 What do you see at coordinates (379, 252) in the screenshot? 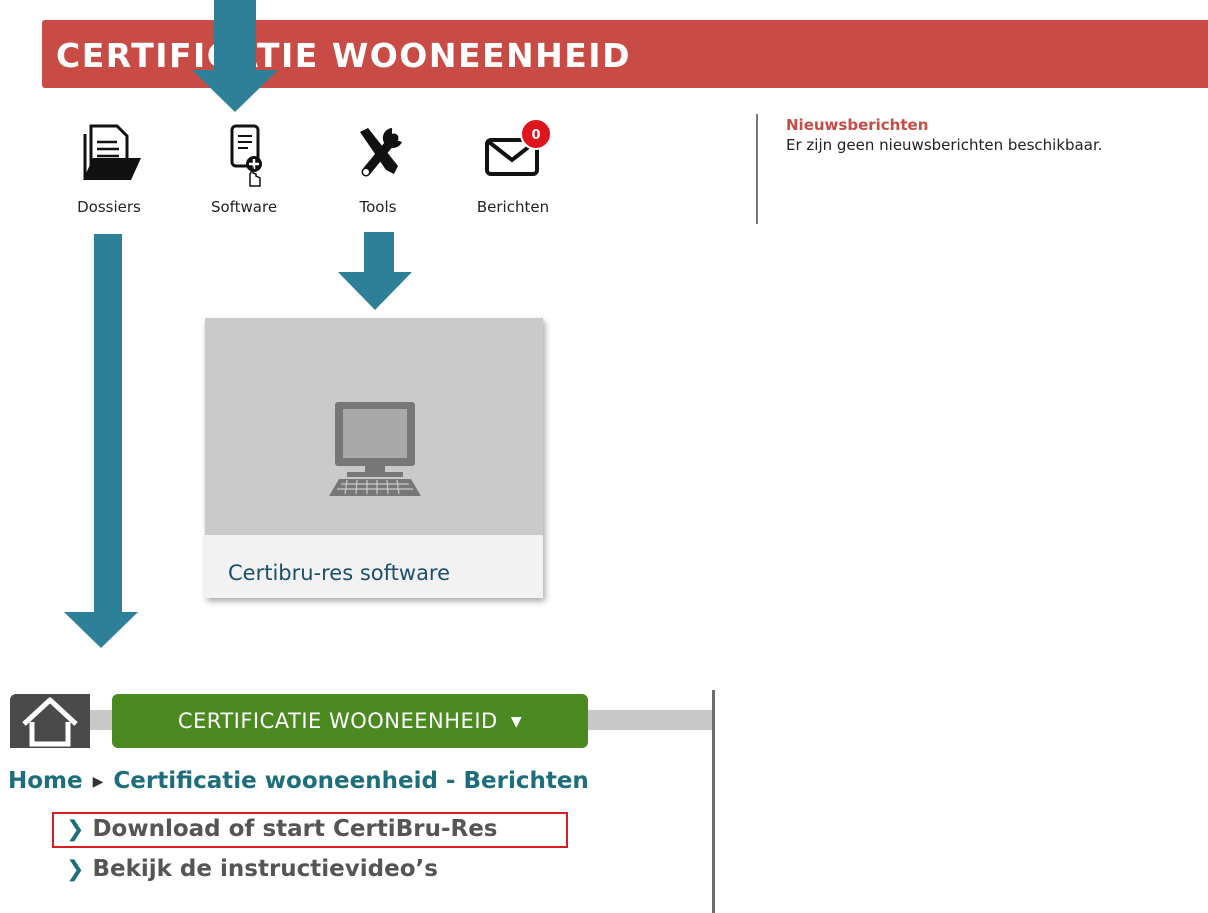
I see `arrow-down-tools` at bounding box center [379, 252].